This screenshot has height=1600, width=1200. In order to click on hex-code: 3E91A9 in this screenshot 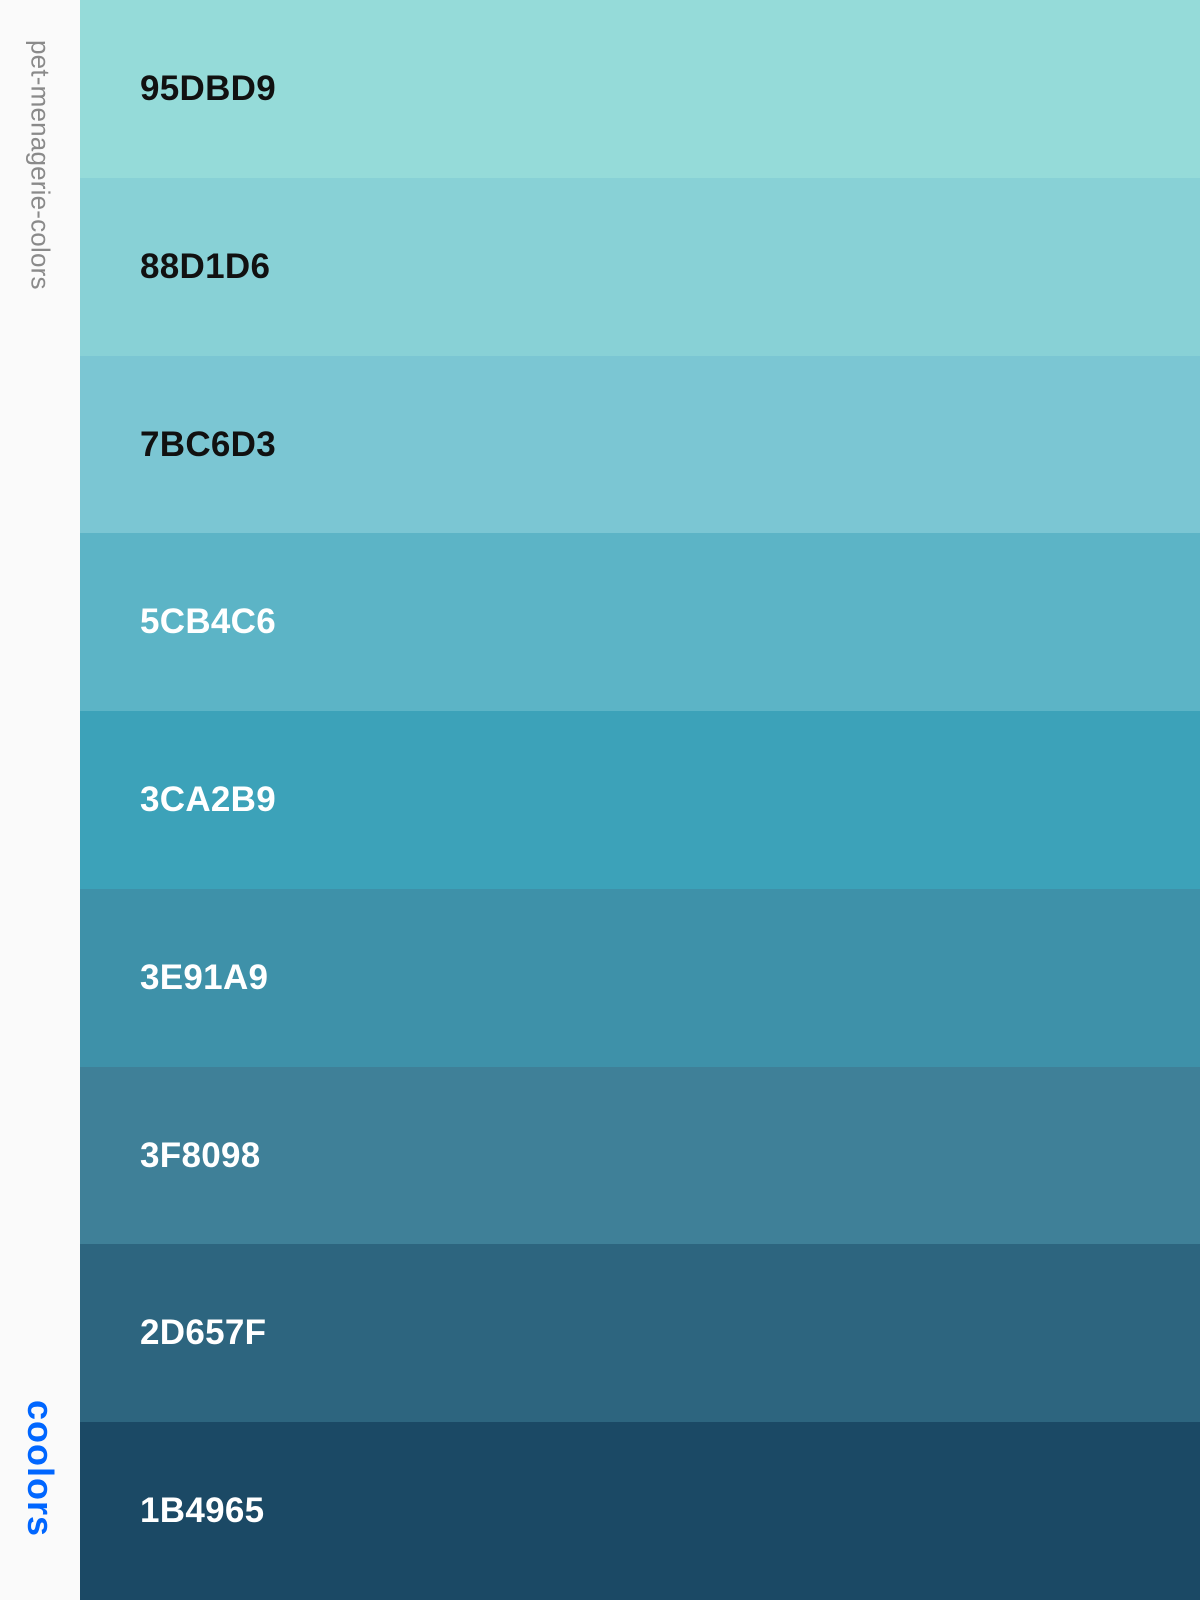, I will do `click(204, 977)`.